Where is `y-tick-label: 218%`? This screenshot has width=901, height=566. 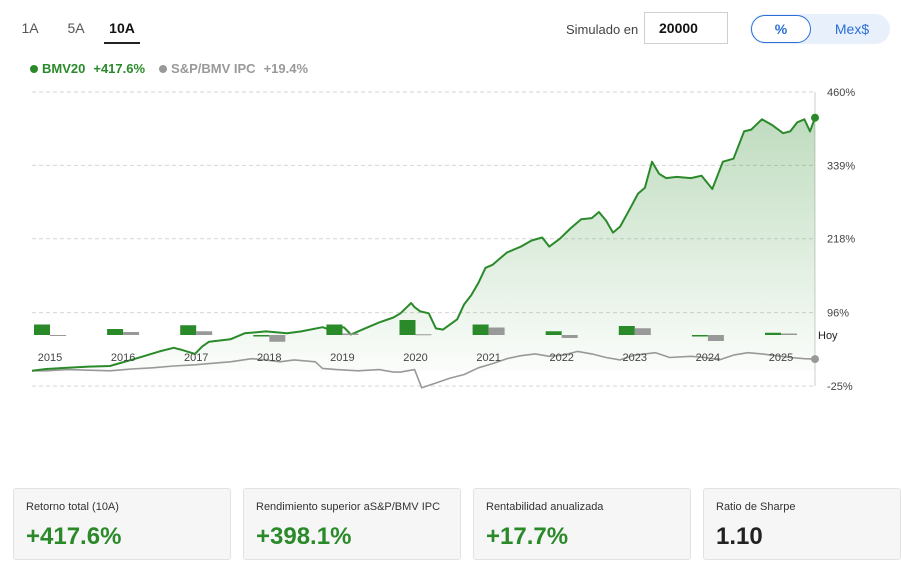 y-tick-label: 218% is located at coordinates (841, 240).